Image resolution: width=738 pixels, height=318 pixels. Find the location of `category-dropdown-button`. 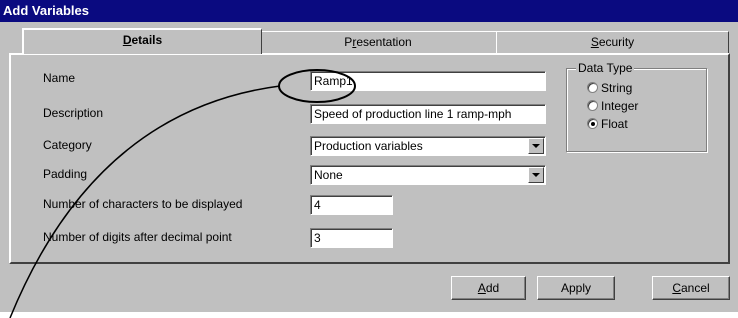

category-dropdown-button is located at coordinates (536, 146).